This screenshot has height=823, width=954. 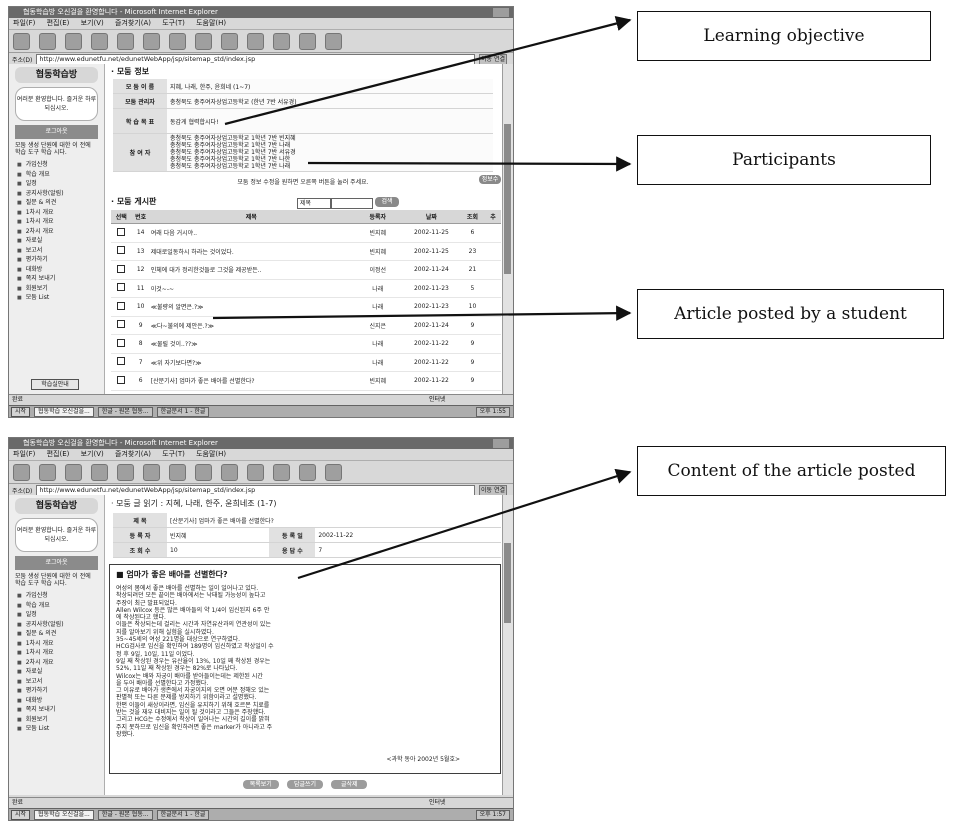 What do you see at coordinates (203, 472) in the screenshot?
I see `media-icon` at bounding box center [203, 472].